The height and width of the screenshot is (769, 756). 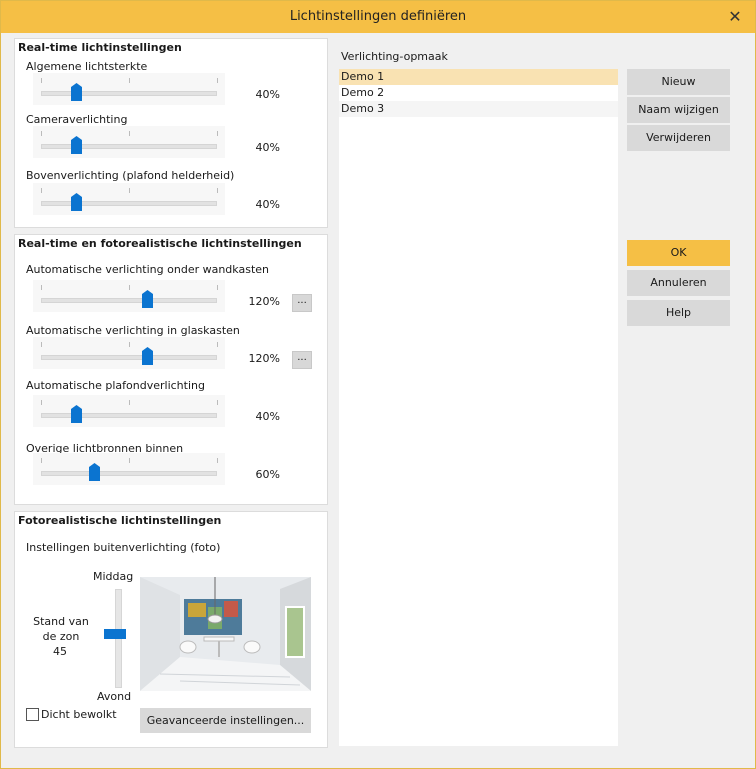 What do you see at coordinates (133, 330) in the screenshot?
I see `slider-label: Automatische verlichting in glaskasten` at bounding box center [133, 330].